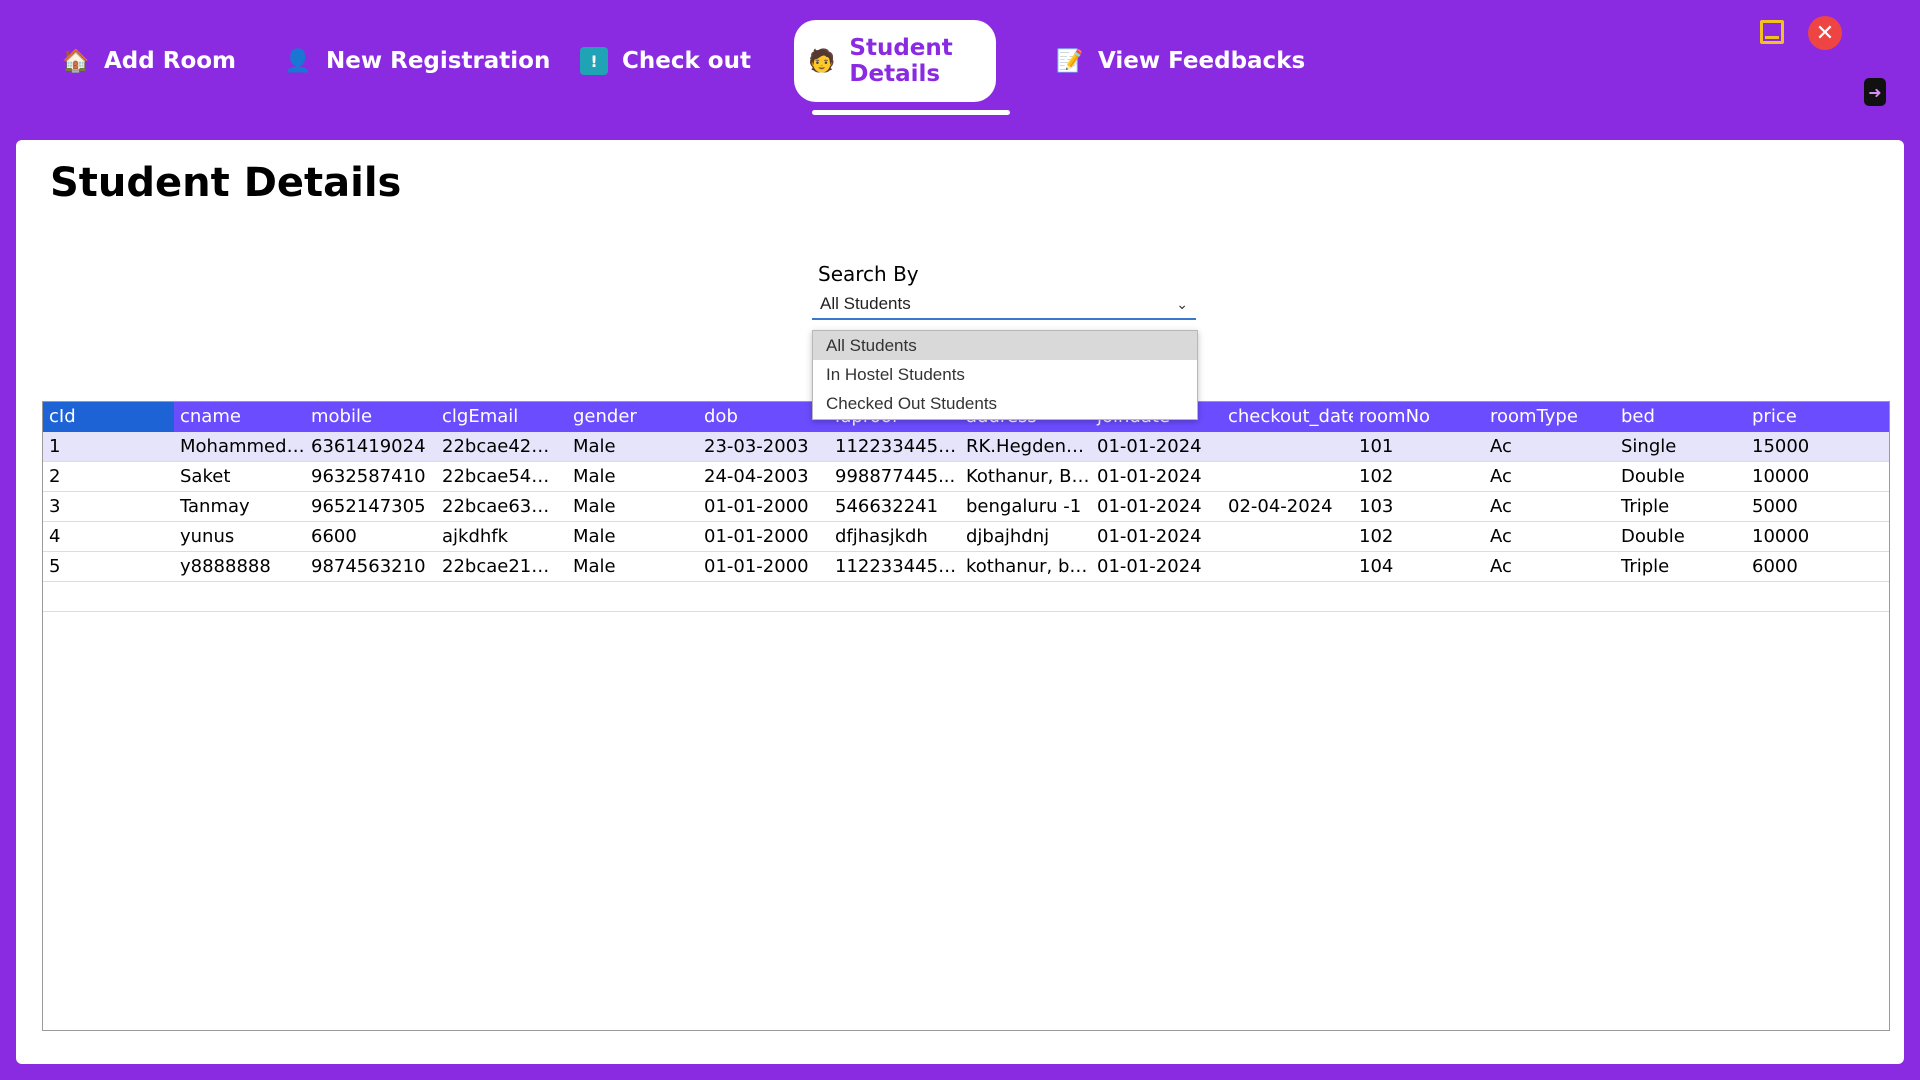 The image size is (1920, 1080). I want to click on table-cell: 2, so click(108, 476).